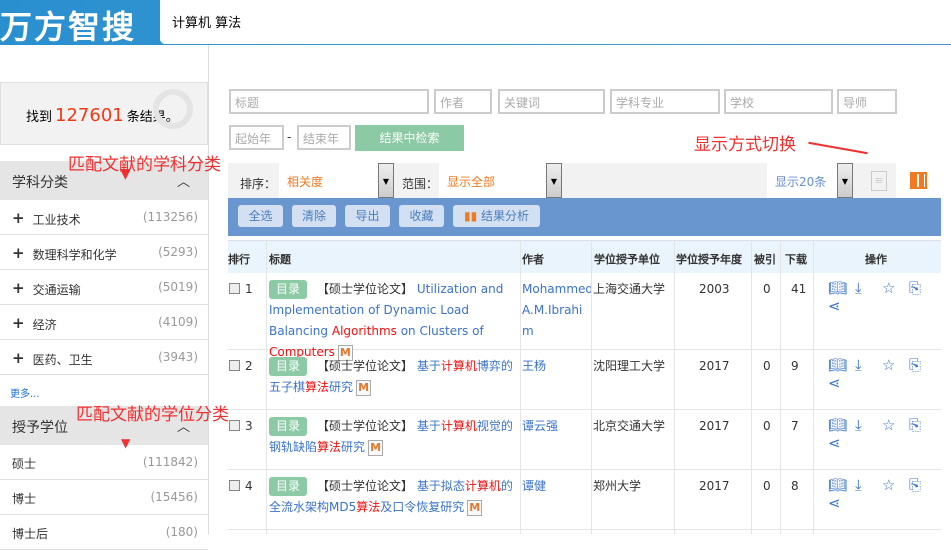 This screenshot has width=951, height=550. Describe the element at coordinates (441, 486) in the screenshot. I see `title-segment: 基于拟态` at that location.